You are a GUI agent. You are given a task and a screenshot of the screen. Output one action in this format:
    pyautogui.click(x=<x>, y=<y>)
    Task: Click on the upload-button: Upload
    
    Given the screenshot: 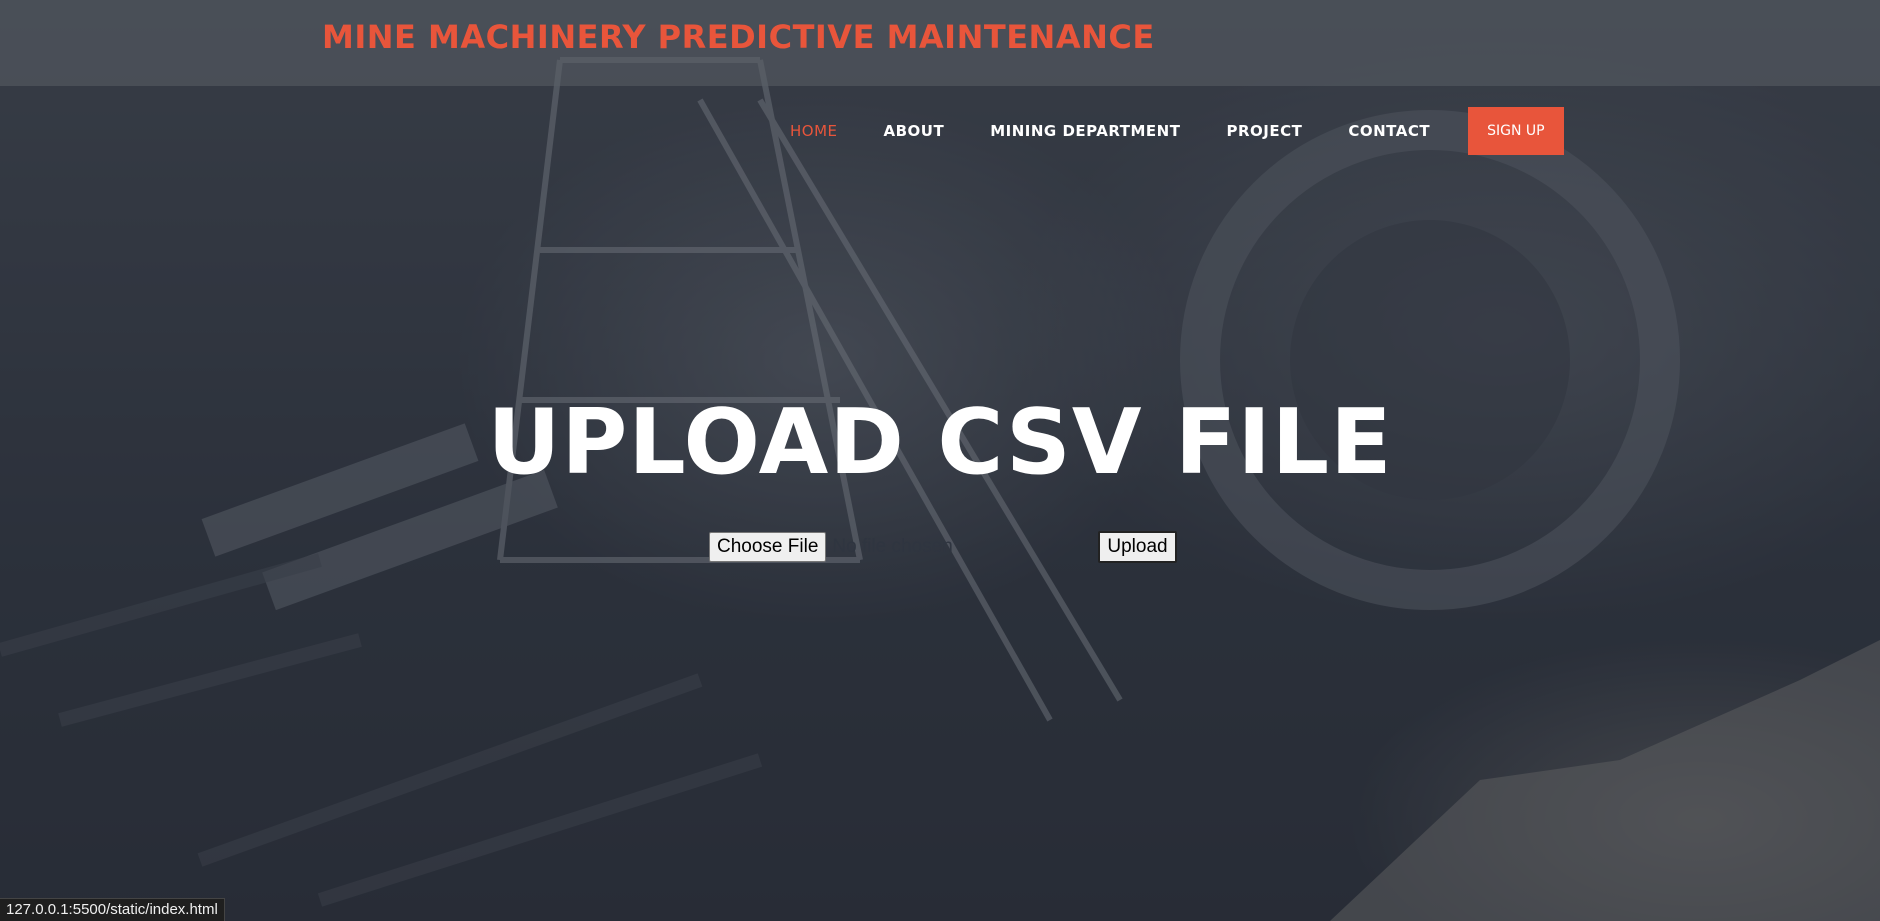 What is the action you would take?
    pyautogui.click(x=1137, y=547)
    